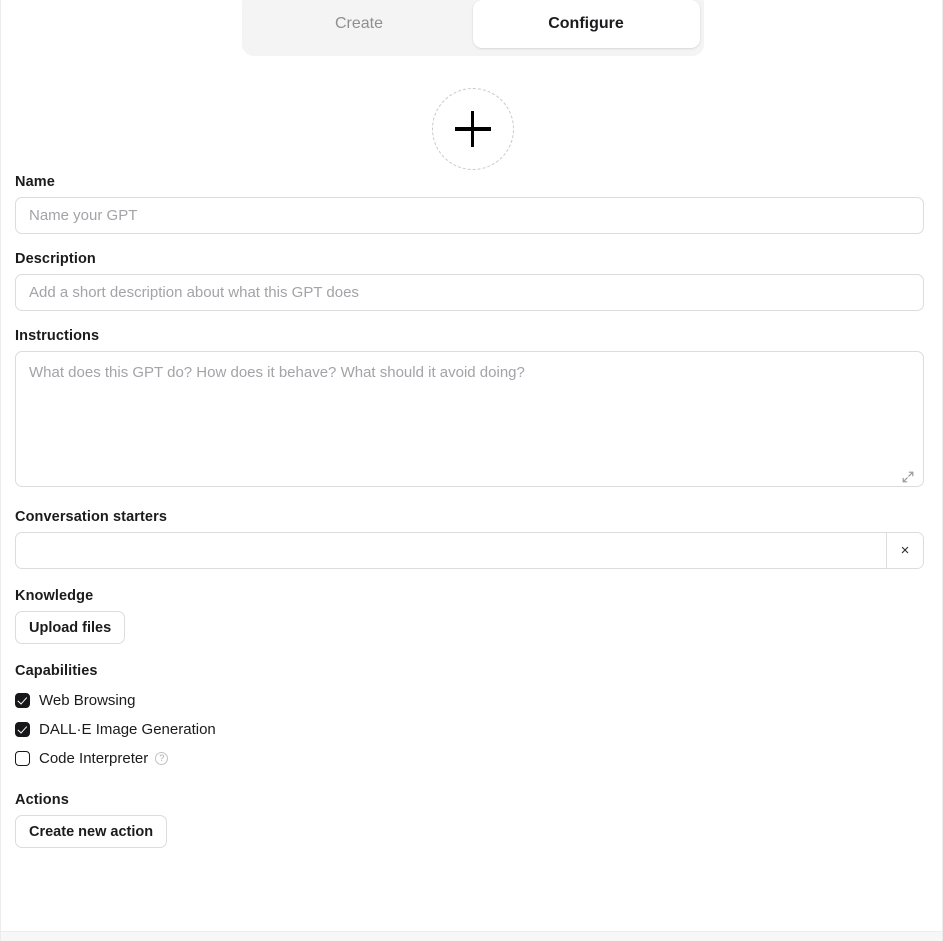  Describe the element at coordinates (469, 758) in the screenshot. I see `capability-code-interpreter: Code Interpreter ?` at that location.